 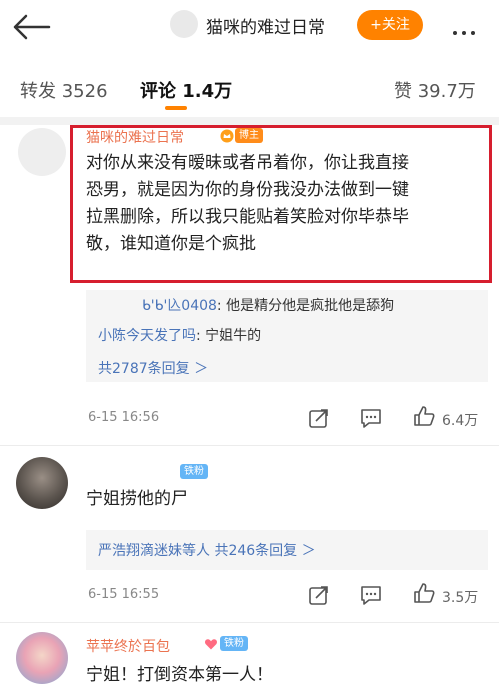 What do you see at coordinates (247, 163) in the screenshot?
I see `comment-text: 对你从来没有暧昧或者吊着你，你让我直接` at bounding box center [247, 163].